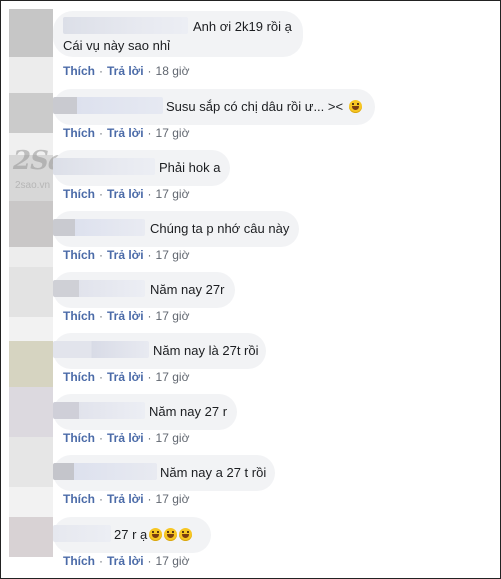  What do you see at coordinates (242, 26) in the screenshot?
I see `comment-text: Anh ơi 2k19 rồi ạ` at bounding box center [242, 26].